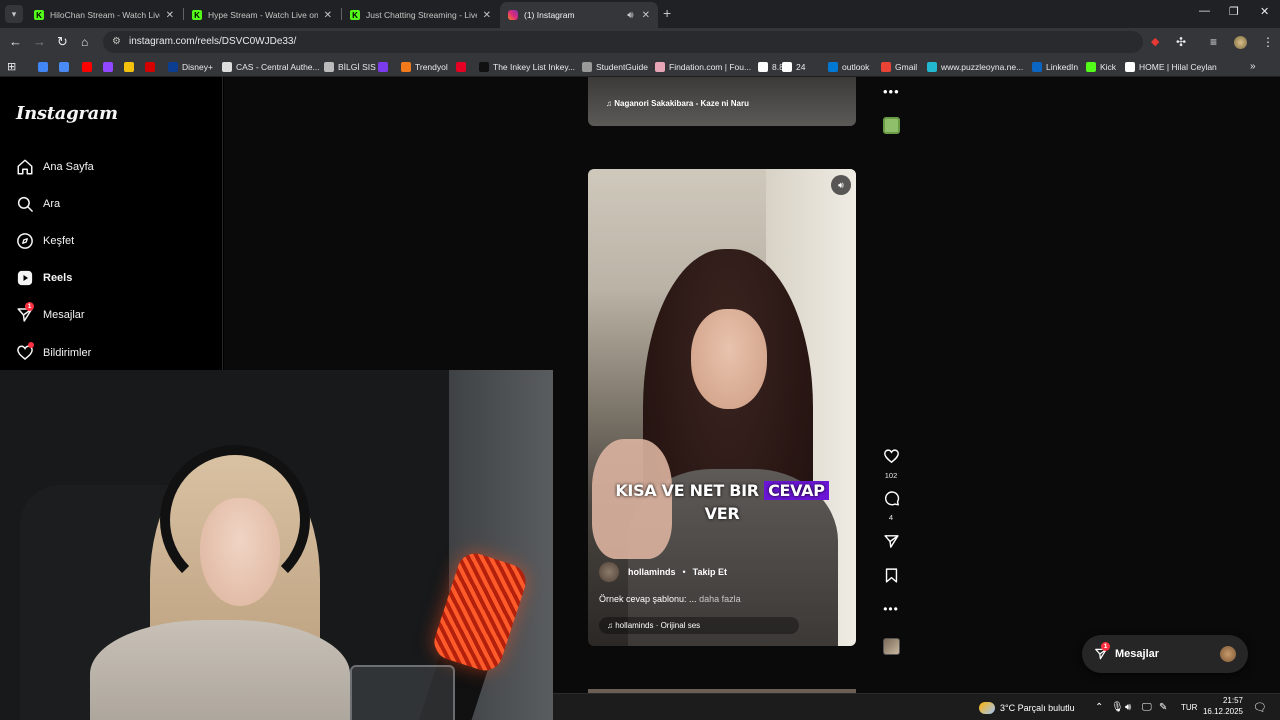  I want to click on browser-tab: K Just Chatting Streaming - Live ✕, so click(420, 15).